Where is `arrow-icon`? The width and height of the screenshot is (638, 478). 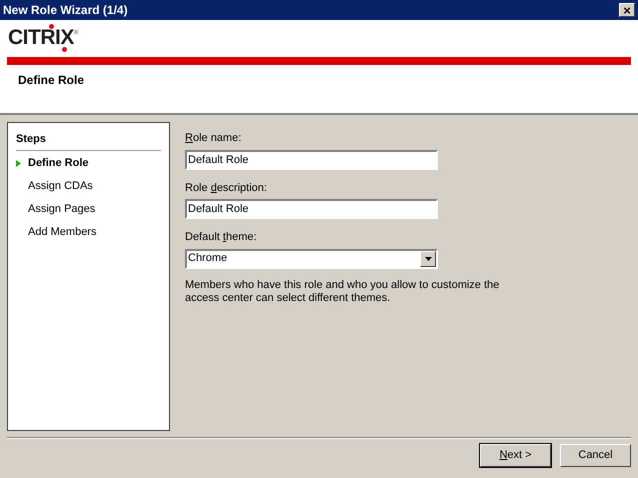 arrow-icon is located at coordinates (18, 163).